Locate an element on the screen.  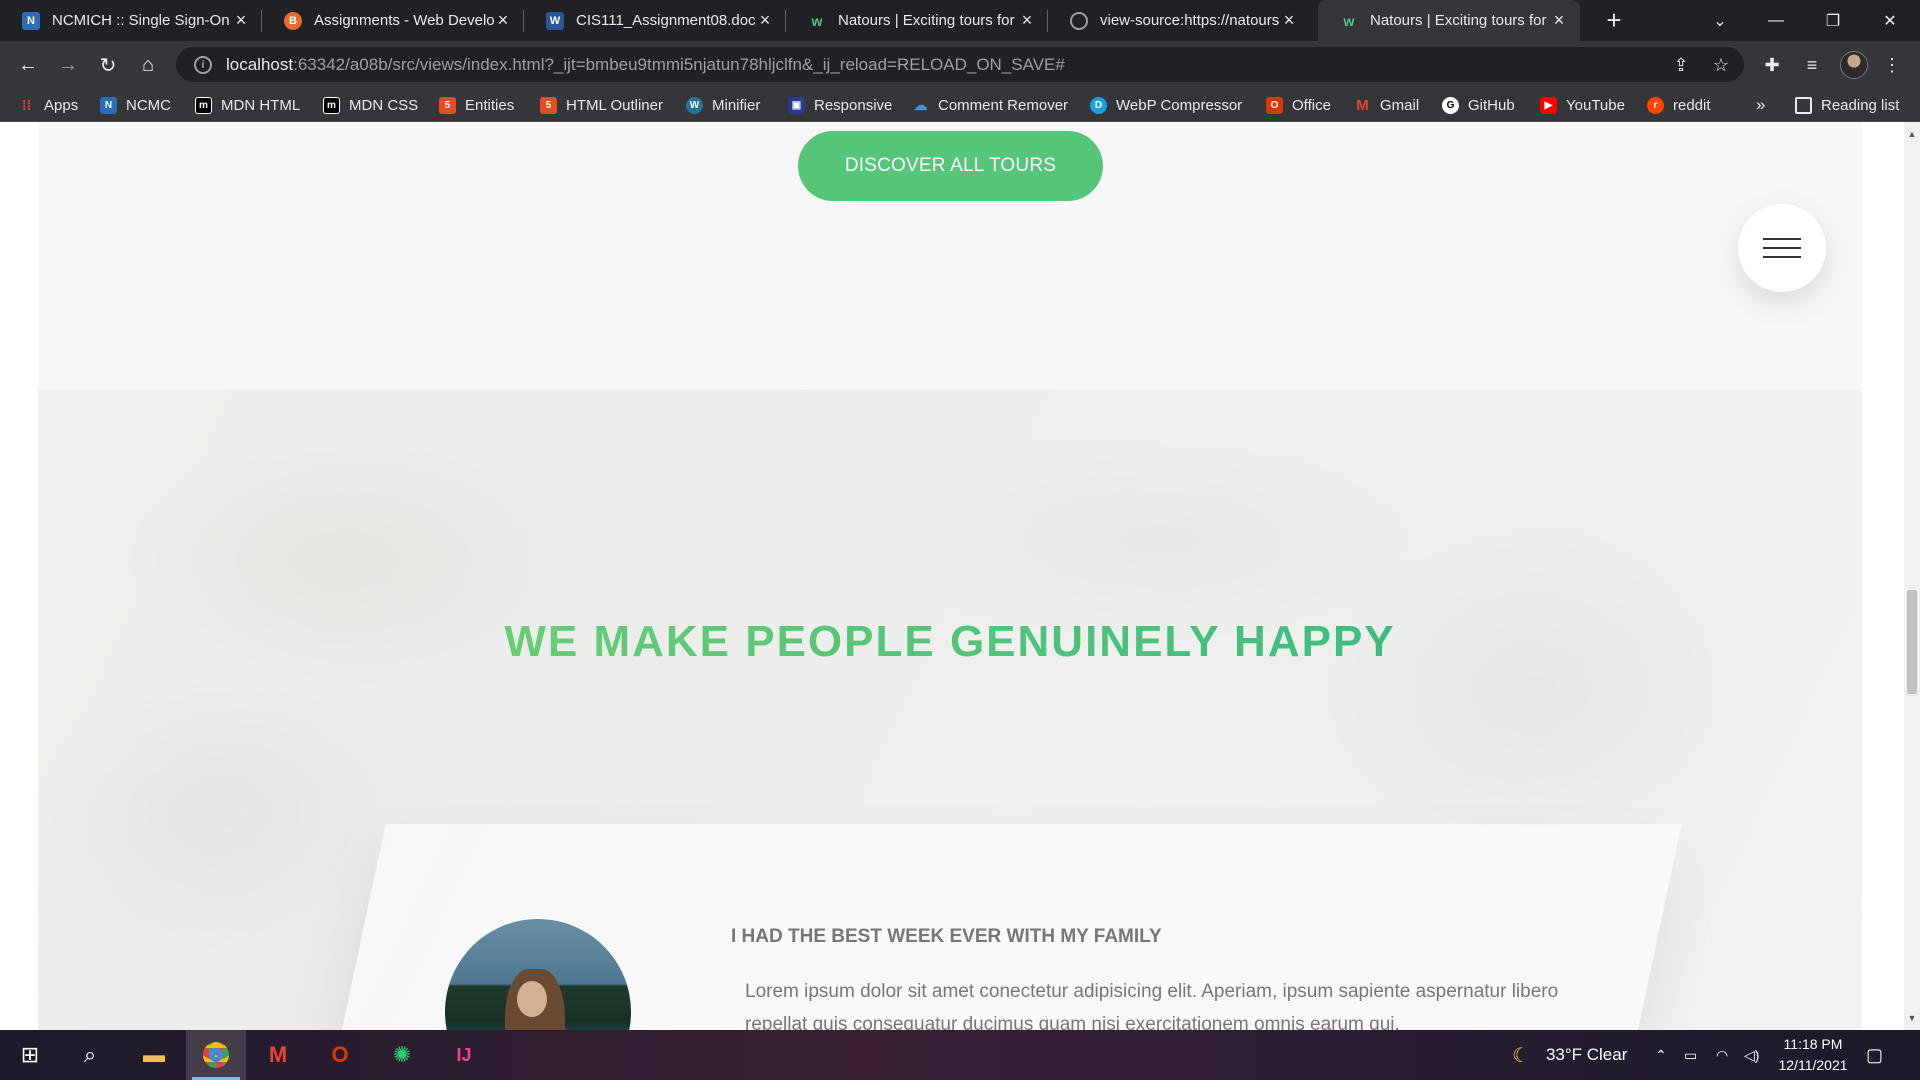
home-icon: ⌂ is located at coordinates (148, 65).